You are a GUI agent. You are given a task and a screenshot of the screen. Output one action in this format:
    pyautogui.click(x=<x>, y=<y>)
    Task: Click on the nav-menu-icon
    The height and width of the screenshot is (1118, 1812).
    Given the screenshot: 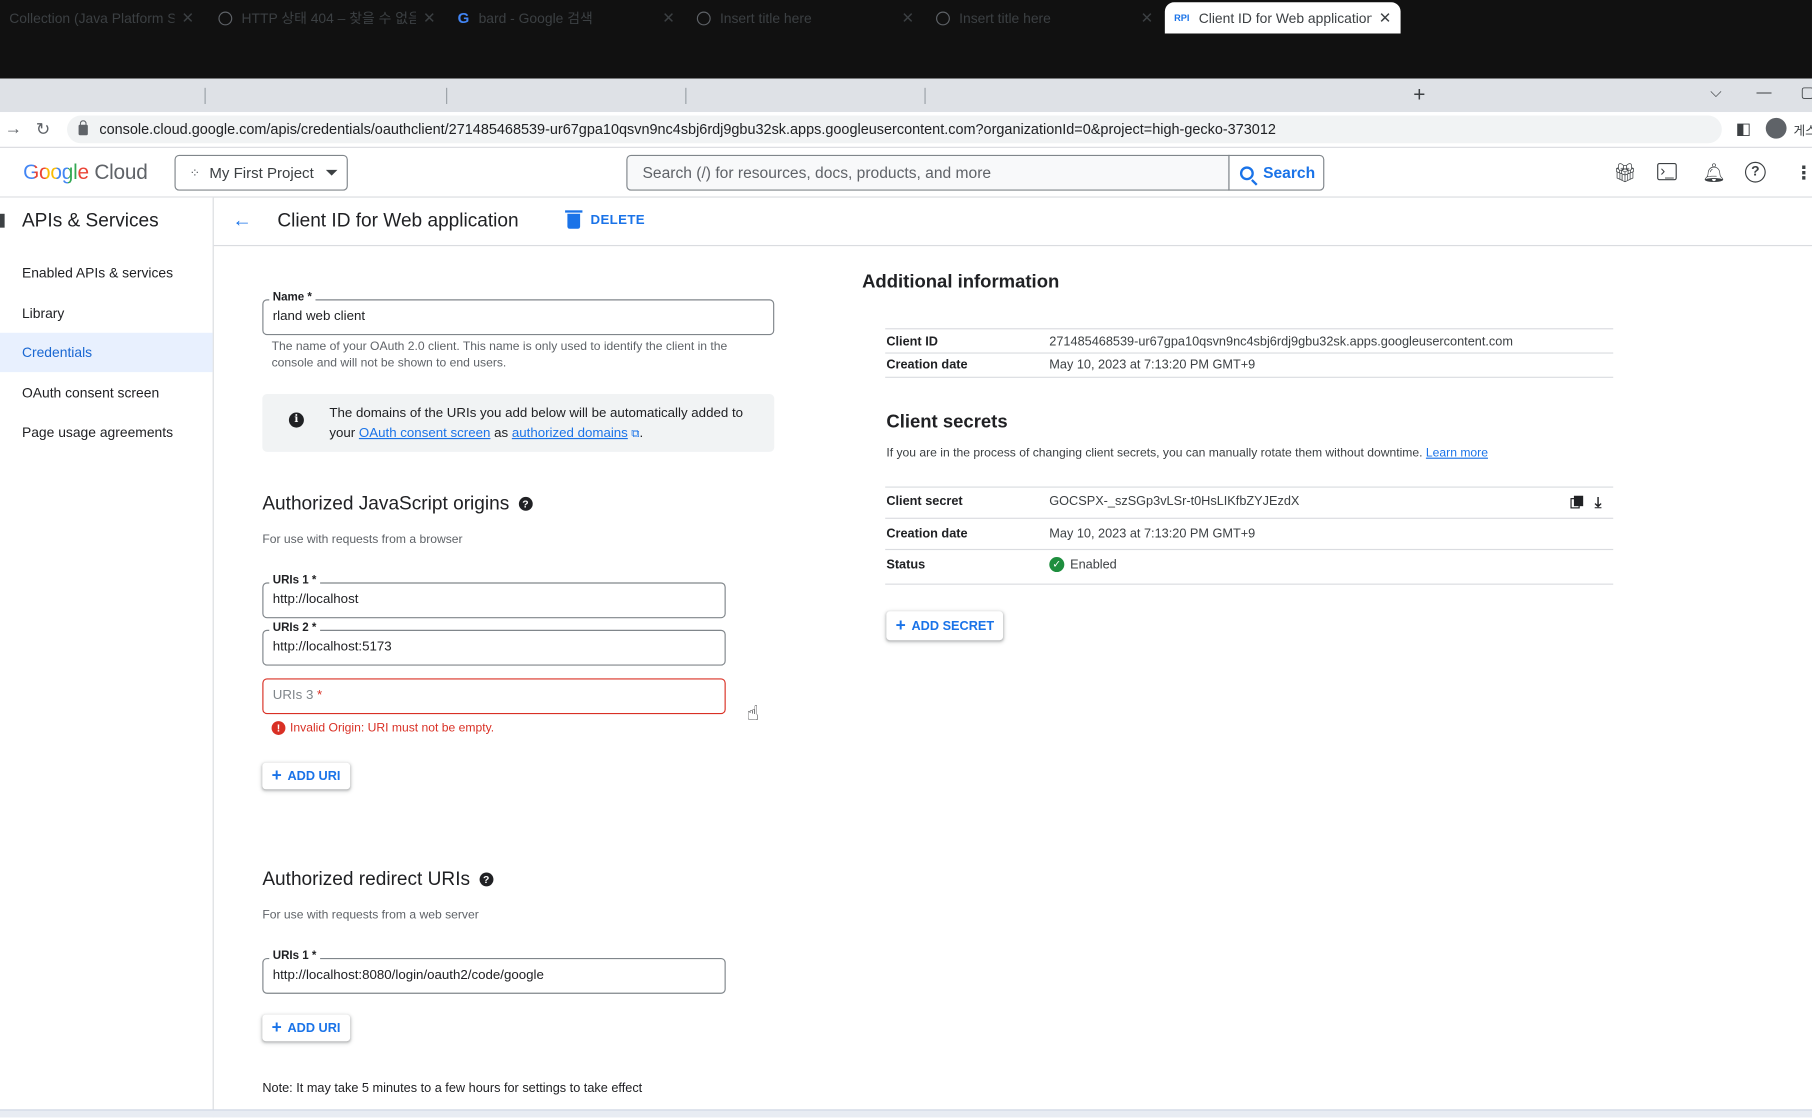 What is the action you would take?
    pyautogui.click(x=2, y=220)
    